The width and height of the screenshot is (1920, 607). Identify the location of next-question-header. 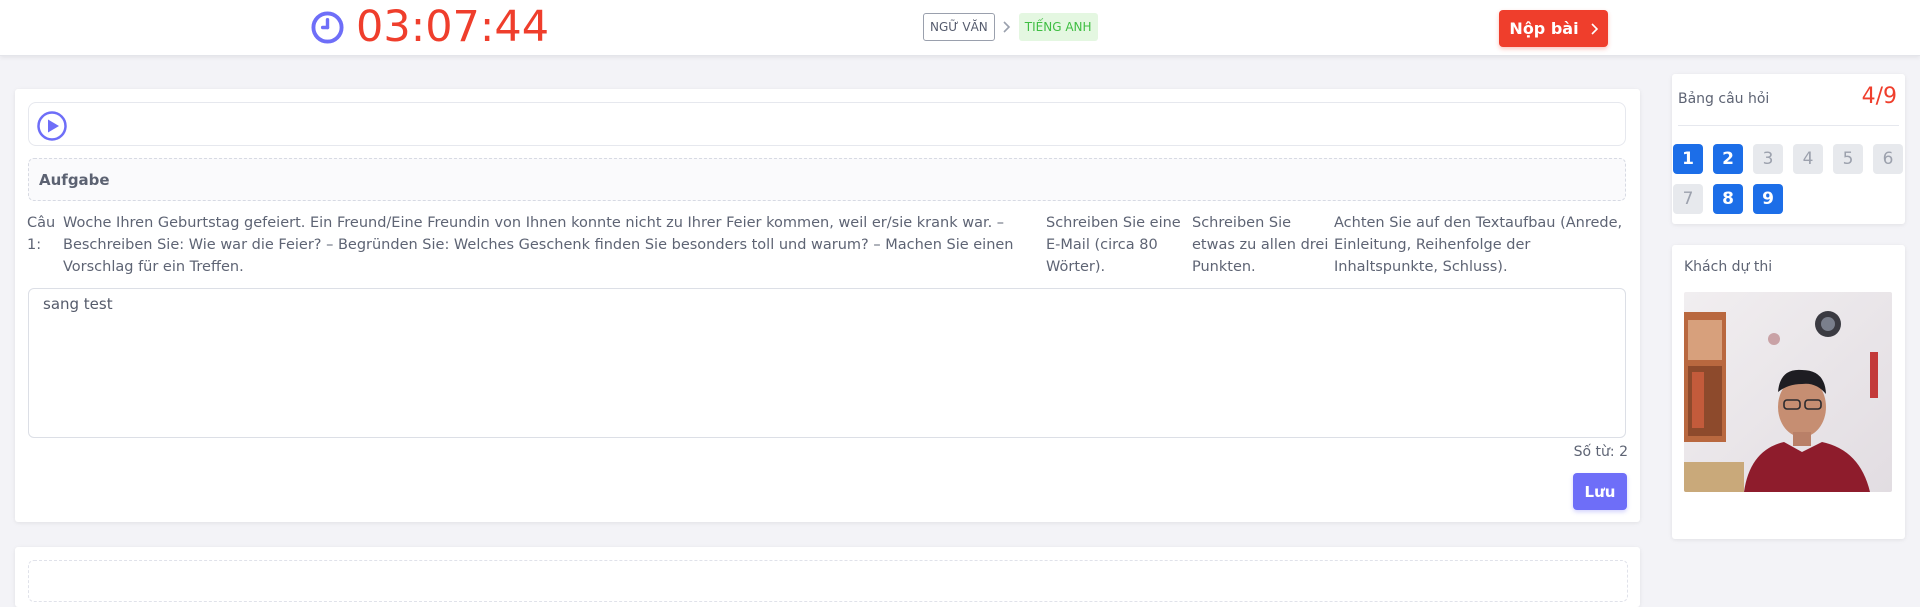
(828, 581).